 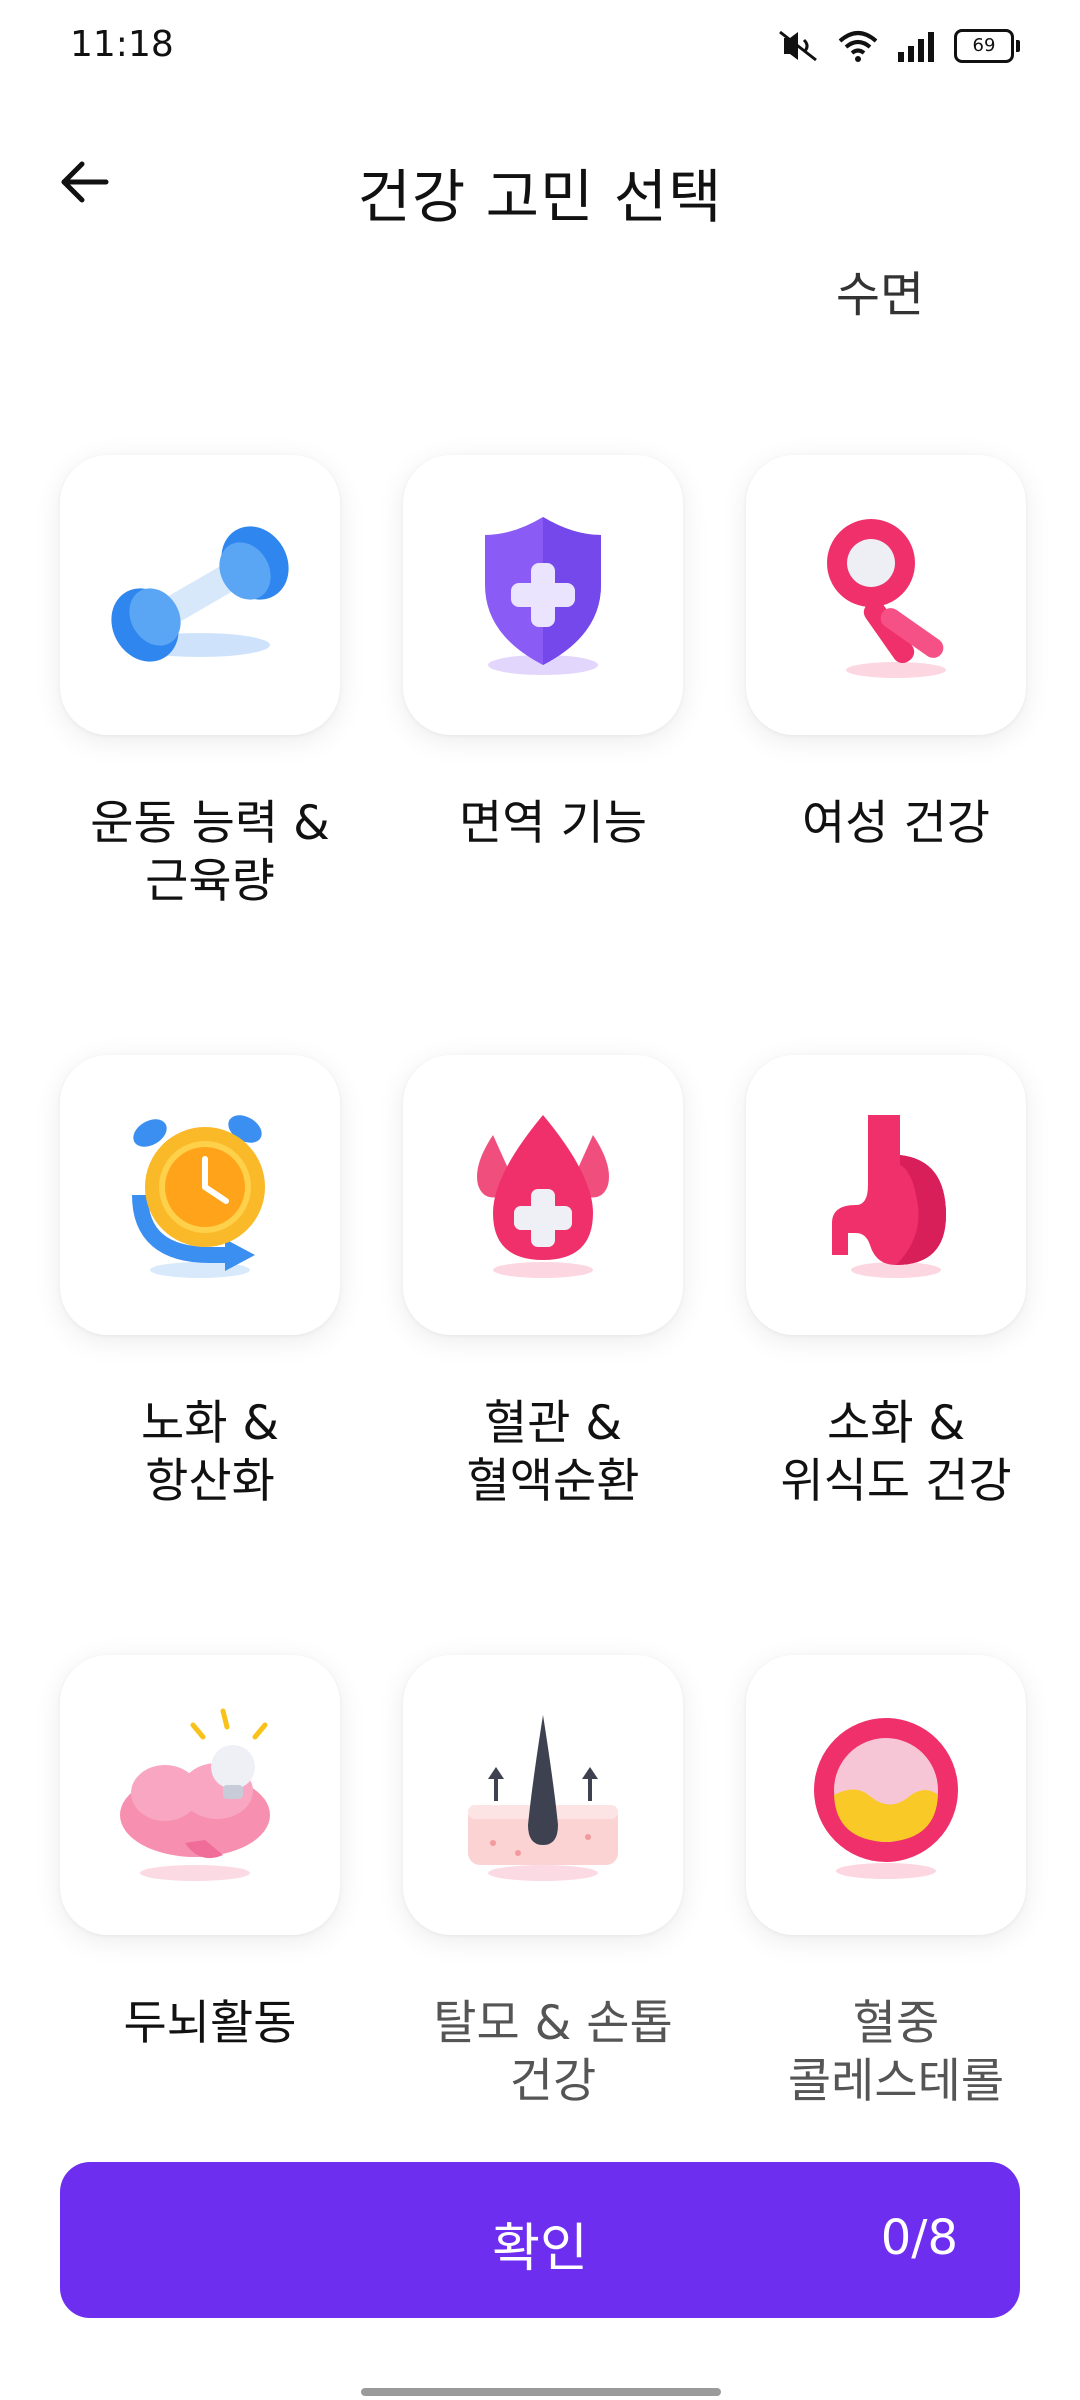 I want to click on signal-icon, so click(x=916, y=47).